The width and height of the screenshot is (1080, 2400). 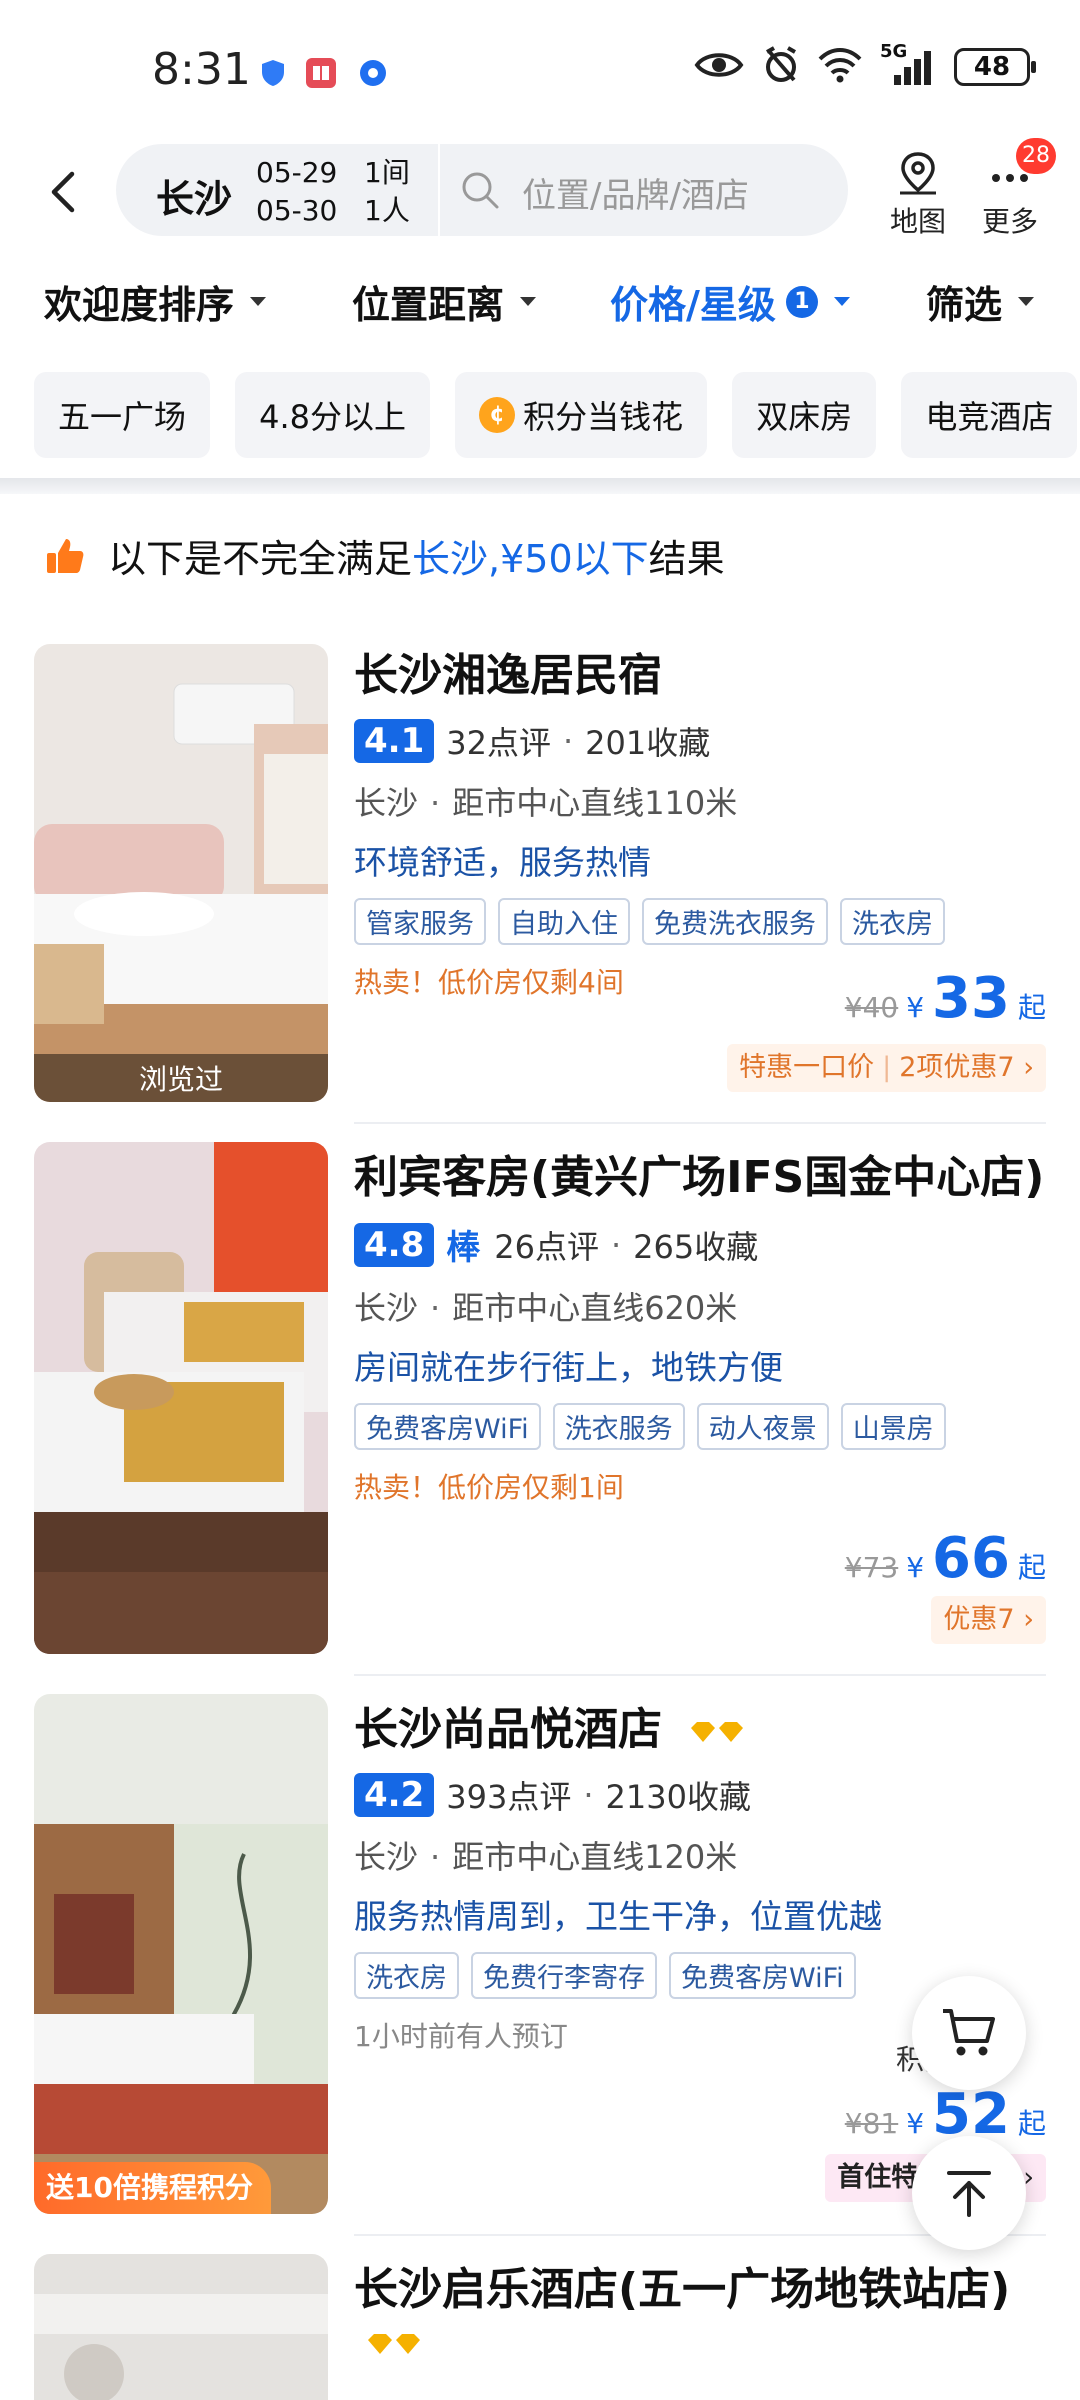 What do you see at coordinates (945, 2114) in the screenshot?
I see `price-row: ¥81 ¥52 起` at bounding box center [945, 2114].